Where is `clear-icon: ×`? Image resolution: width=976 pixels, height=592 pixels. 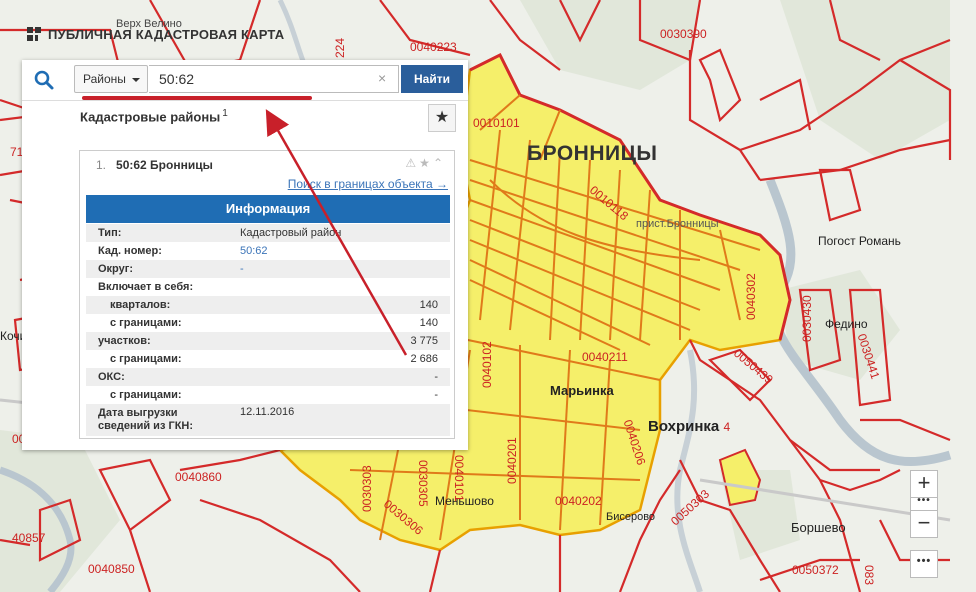
clear-icon: × is located at coordinates (382, 78).